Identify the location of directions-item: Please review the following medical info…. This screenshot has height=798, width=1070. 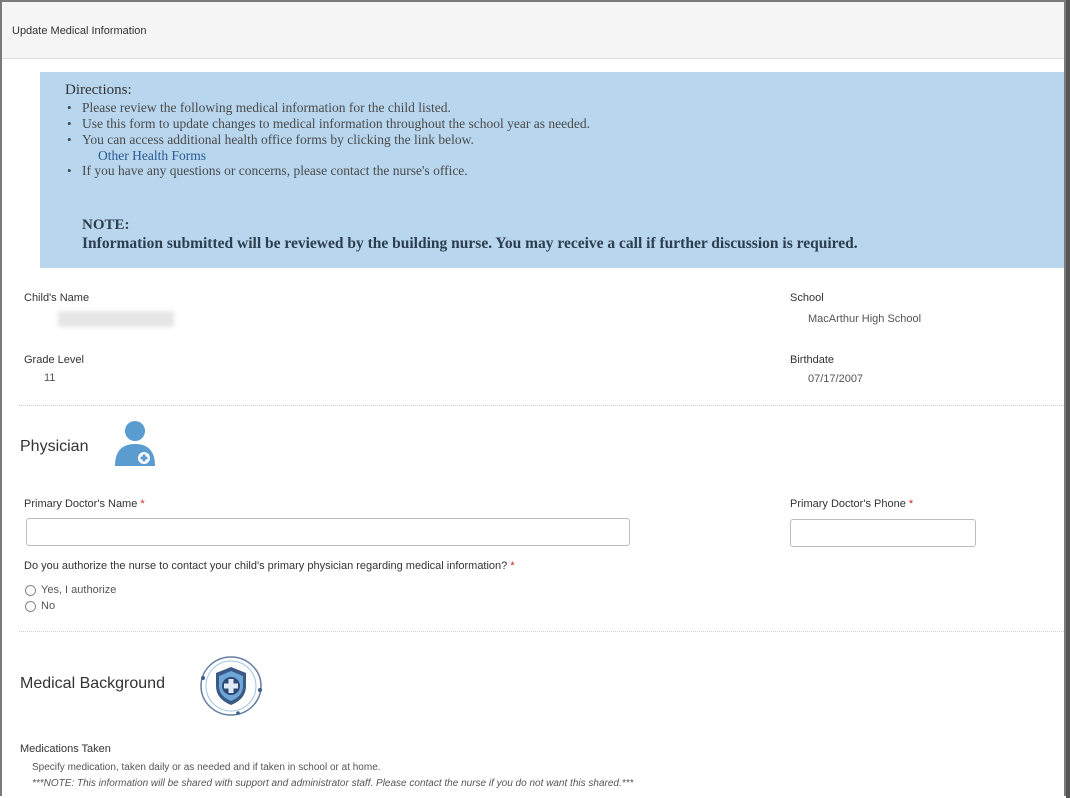
(560, 108).